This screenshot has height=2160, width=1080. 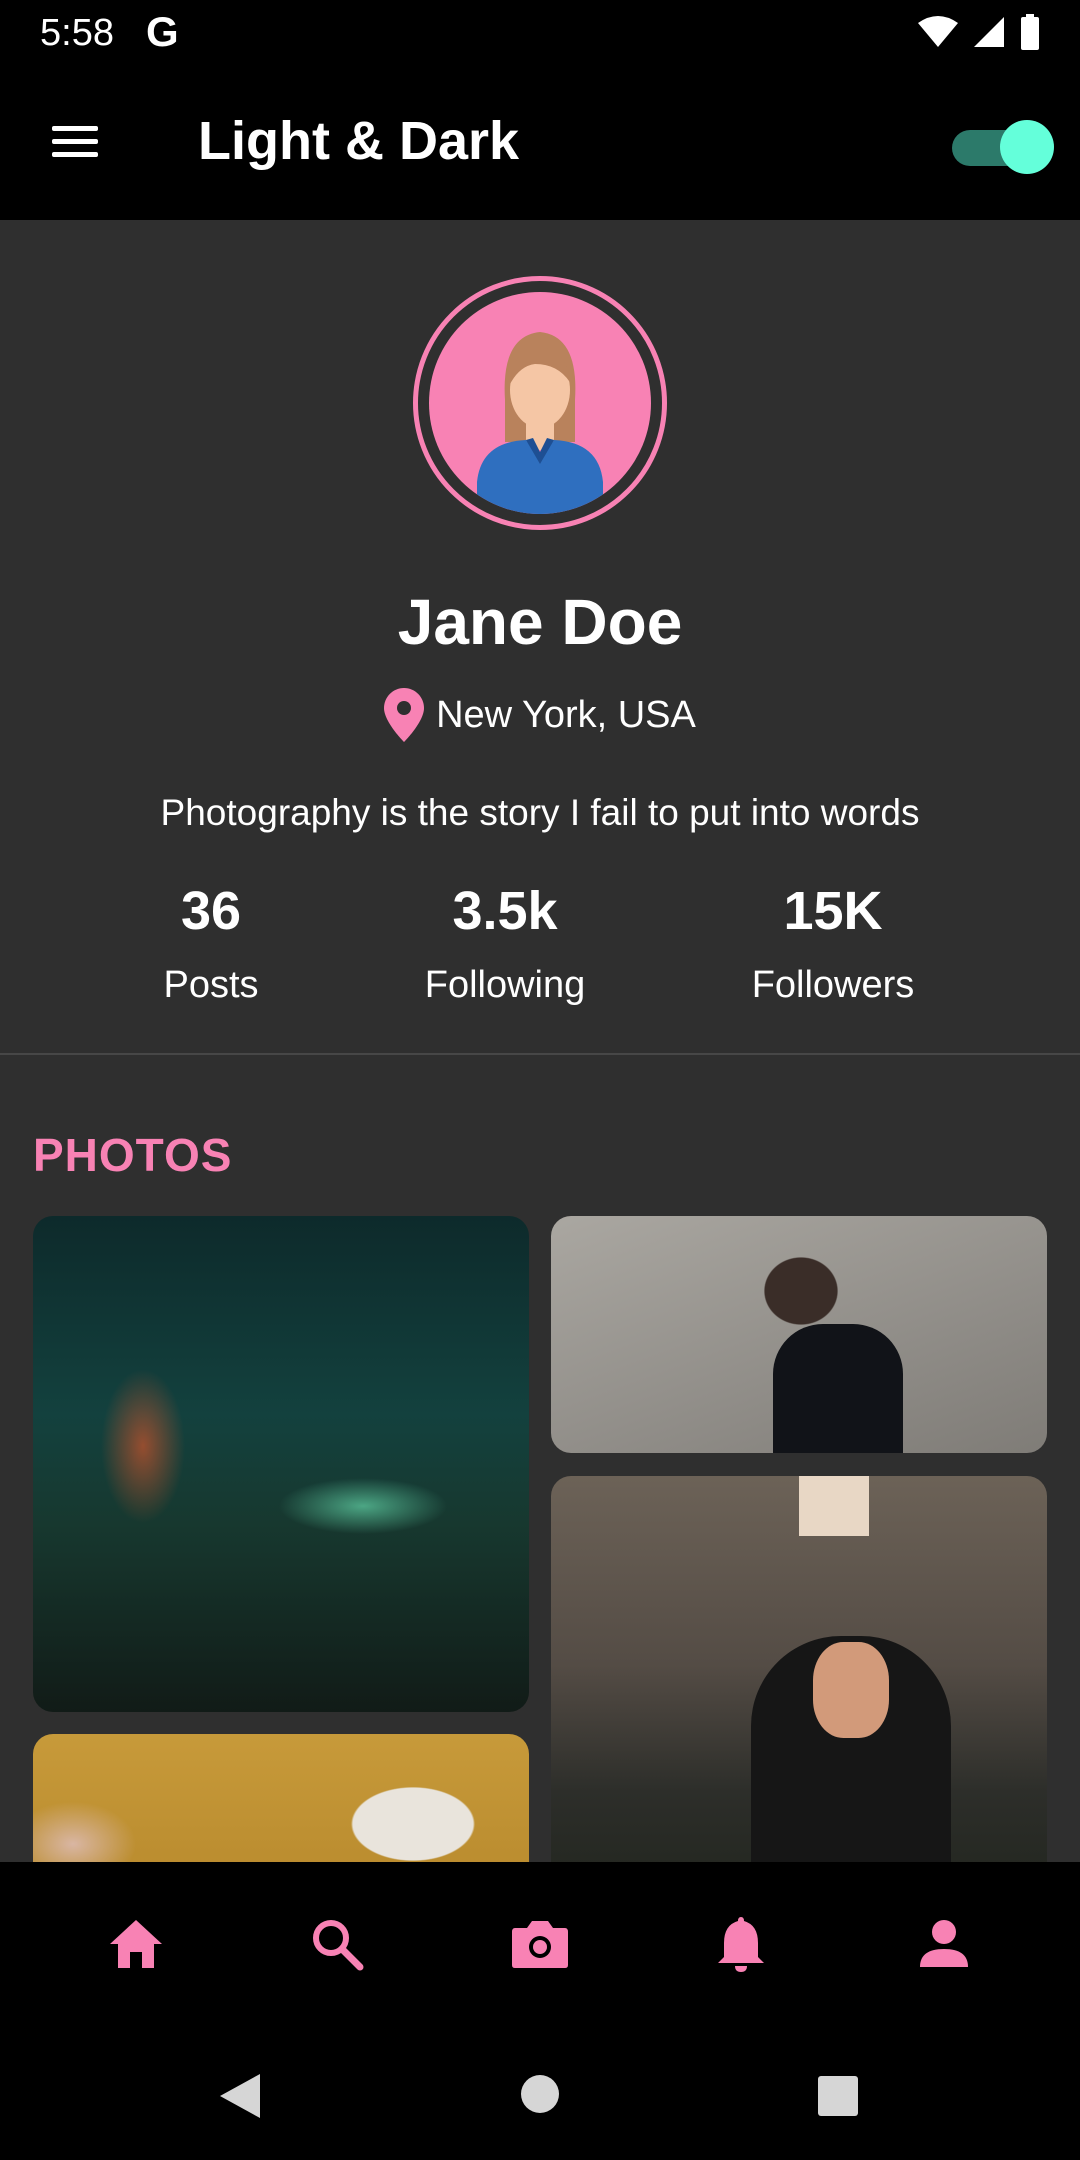 I want to click on stat-label: Following, so click(x=505, y=985).